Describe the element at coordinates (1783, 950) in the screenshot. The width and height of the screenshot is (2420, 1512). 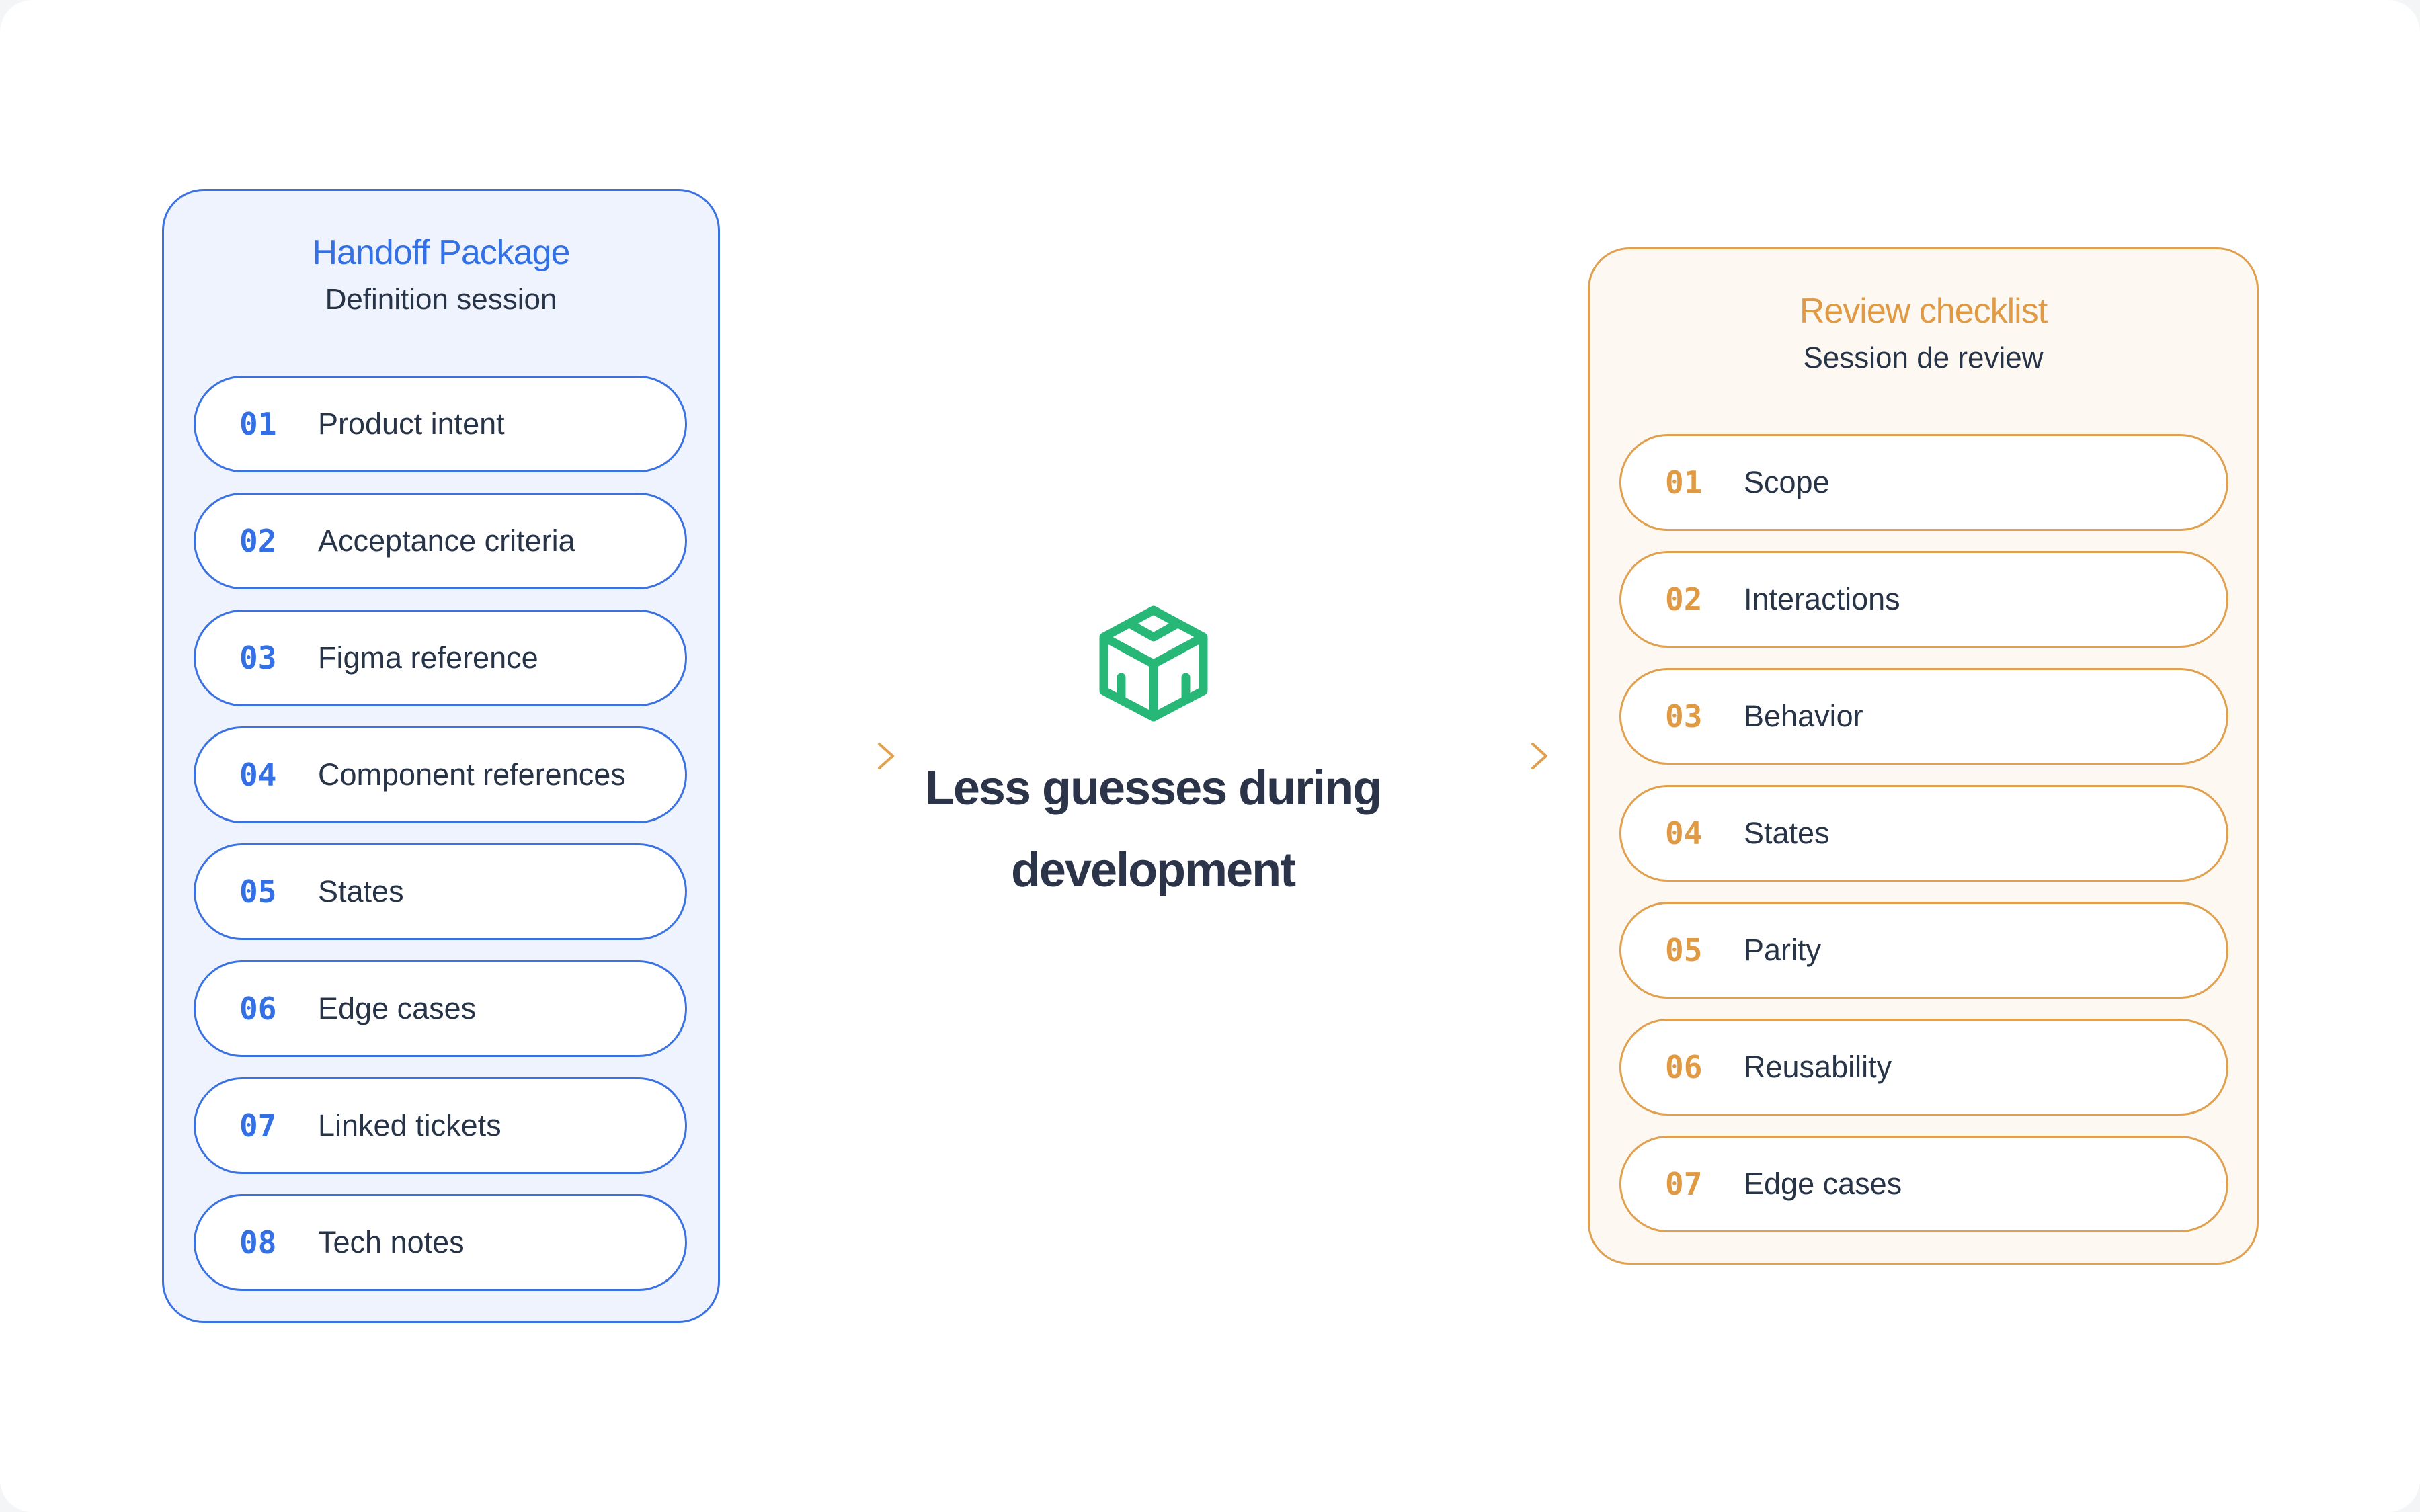
I see `item-label: Parity` at that location.